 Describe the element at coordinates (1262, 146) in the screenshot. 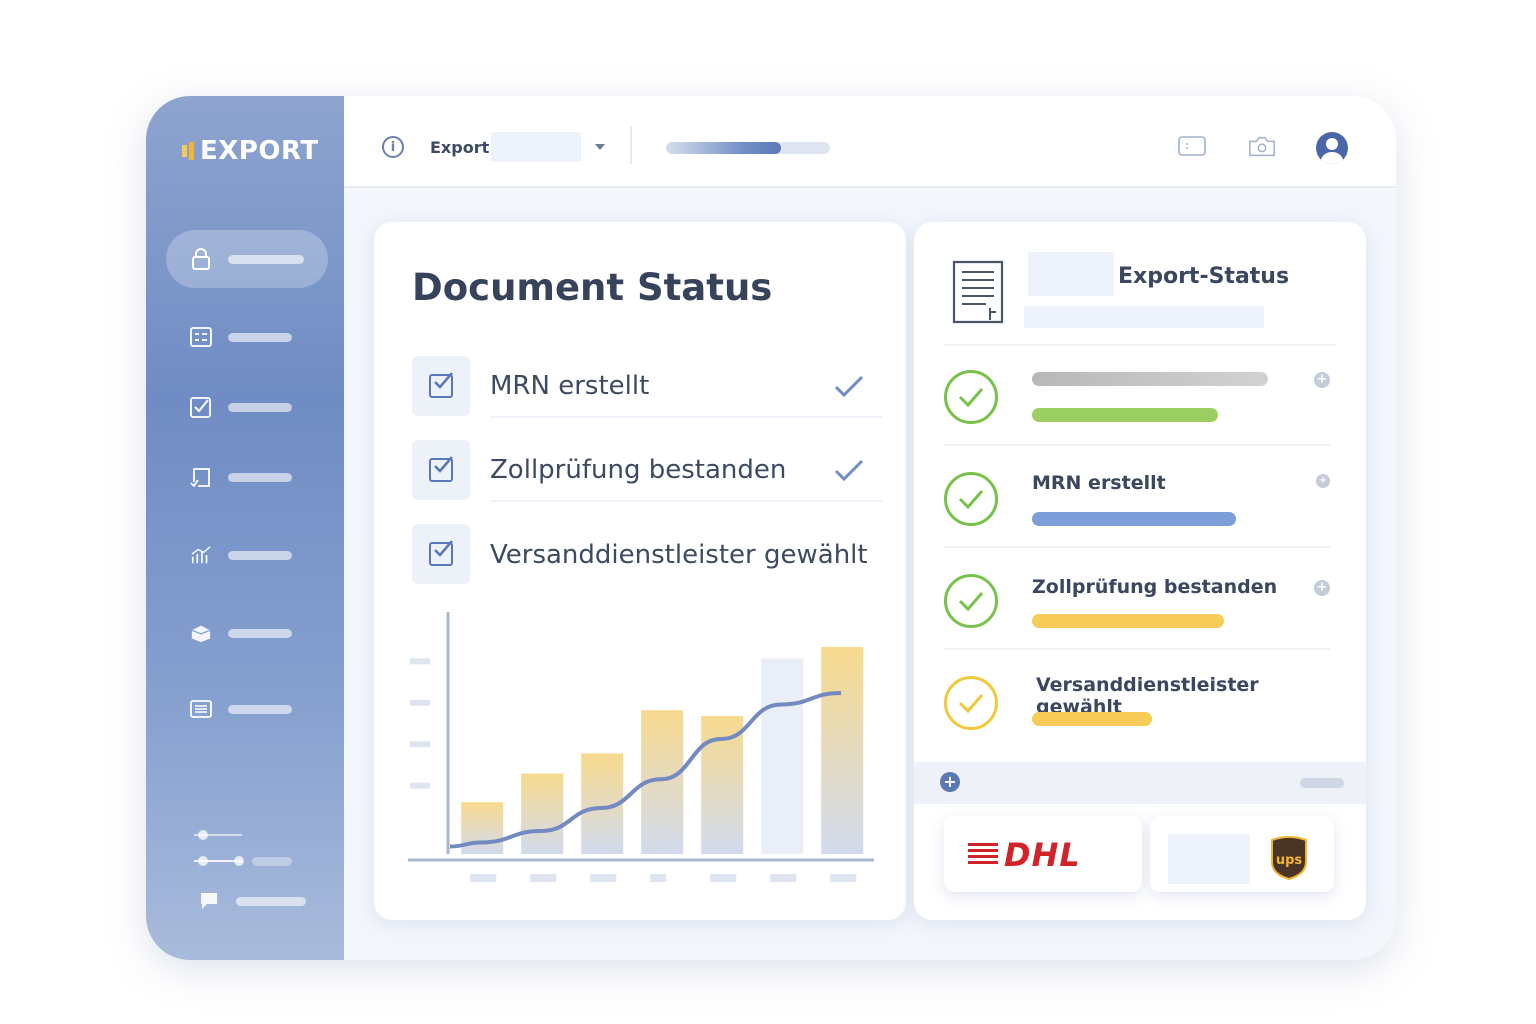

I see `camera-icon` at that location.